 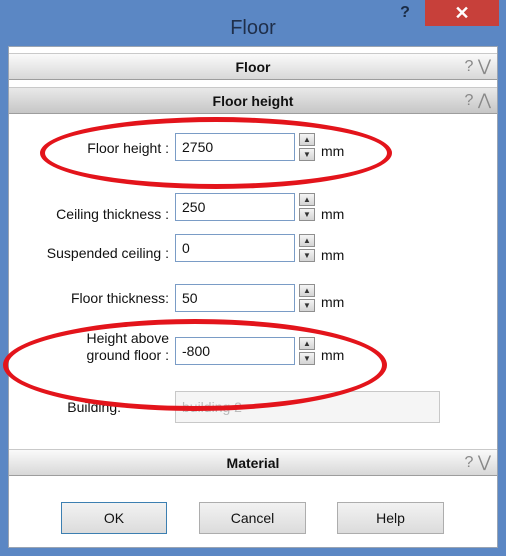 I want to click on floor-thickness-label: Floor thickness:, so click(x=119, y=298).